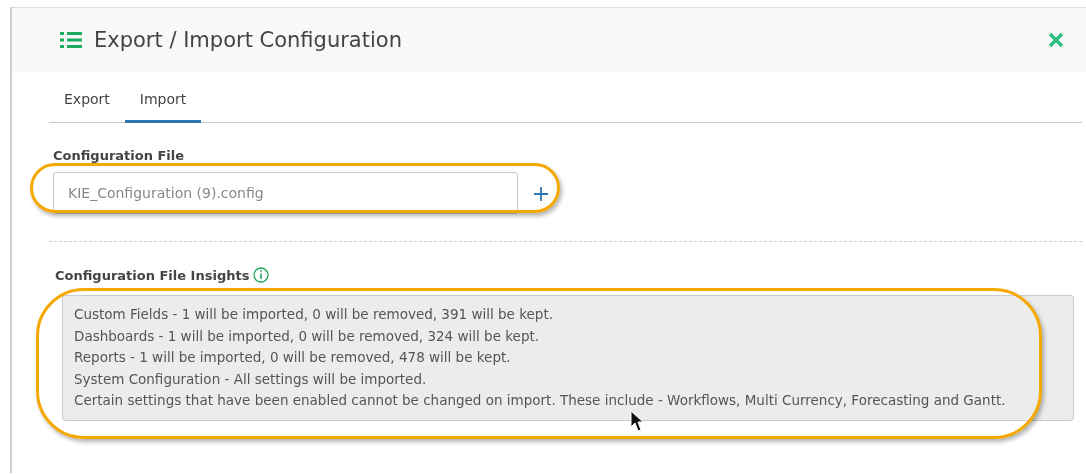 Image resolution: width=1086 pixels, height=474 pixels. I want to click on tab: Import, so click(163, 100).